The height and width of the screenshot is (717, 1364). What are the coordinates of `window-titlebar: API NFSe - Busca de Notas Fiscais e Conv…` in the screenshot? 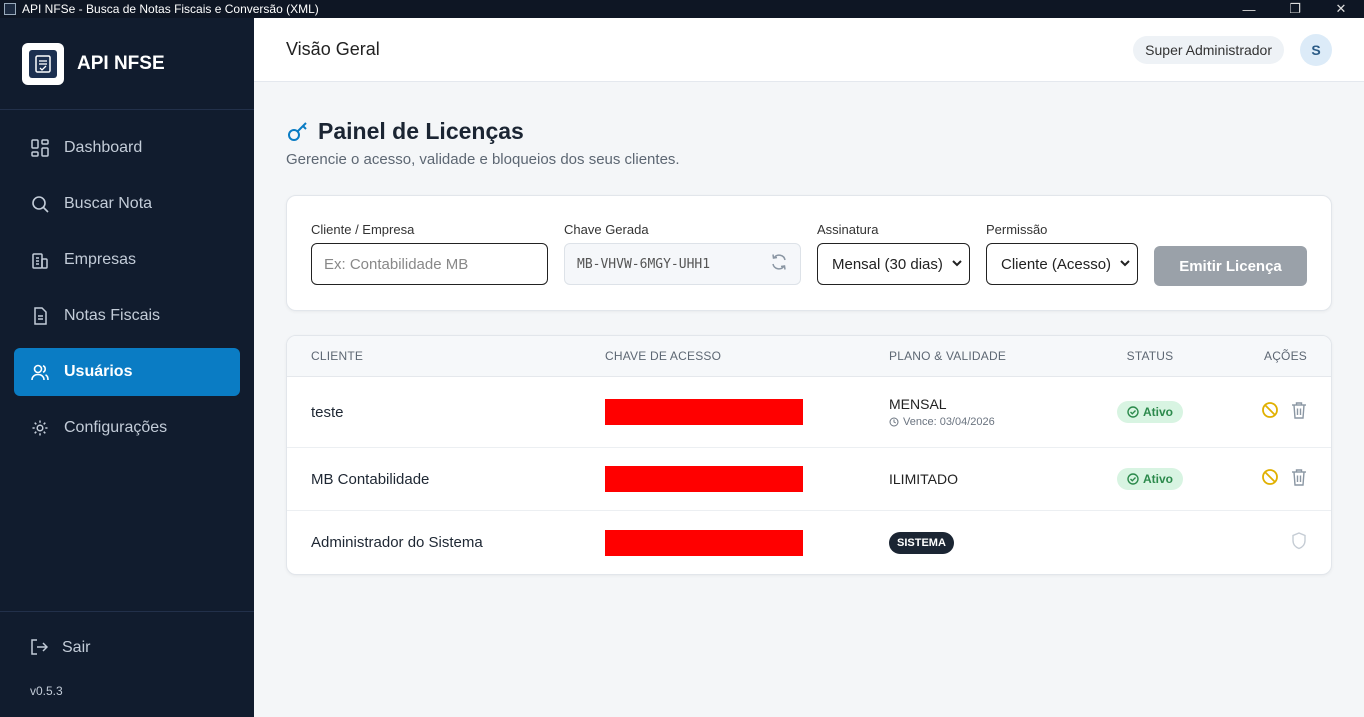 It's located at (682, 9).